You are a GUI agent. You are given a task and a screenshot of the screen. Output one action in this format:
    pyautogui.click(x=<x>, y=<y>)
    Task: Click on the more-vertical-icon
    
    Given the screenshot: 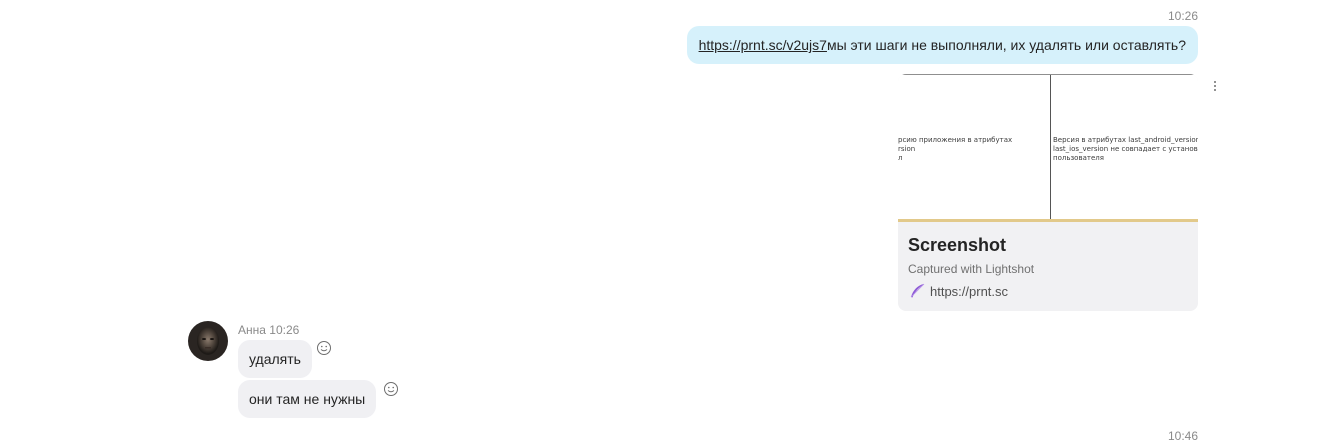 What is the action you would take?
    pyautogui.click(x=1215, y=86)
    